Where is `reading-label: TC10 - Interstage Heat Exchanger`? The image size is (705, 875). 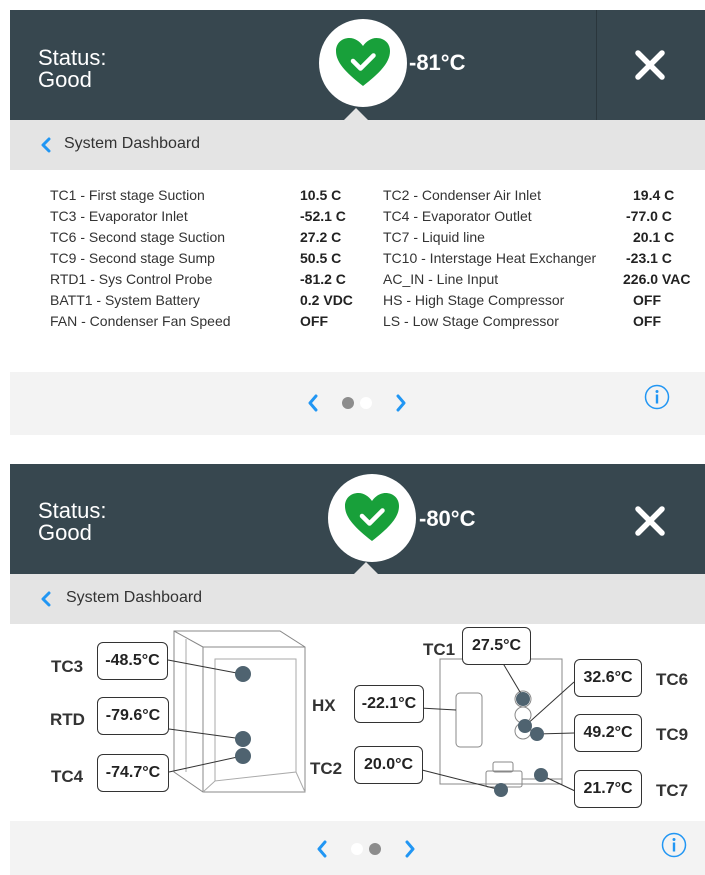 reading-label: TC10 - Interstage Heat Exchanger is located at coordinates (490, 258).